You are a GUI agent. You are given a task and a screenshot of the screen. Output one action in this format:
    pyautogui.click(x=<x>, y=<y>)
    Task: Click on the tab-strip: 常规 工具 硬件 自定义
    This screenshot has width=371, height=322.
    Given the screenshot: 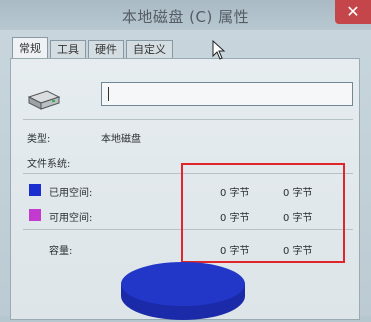 What is the action you would take?
    pyautogui.click(x=93, y=48)
    